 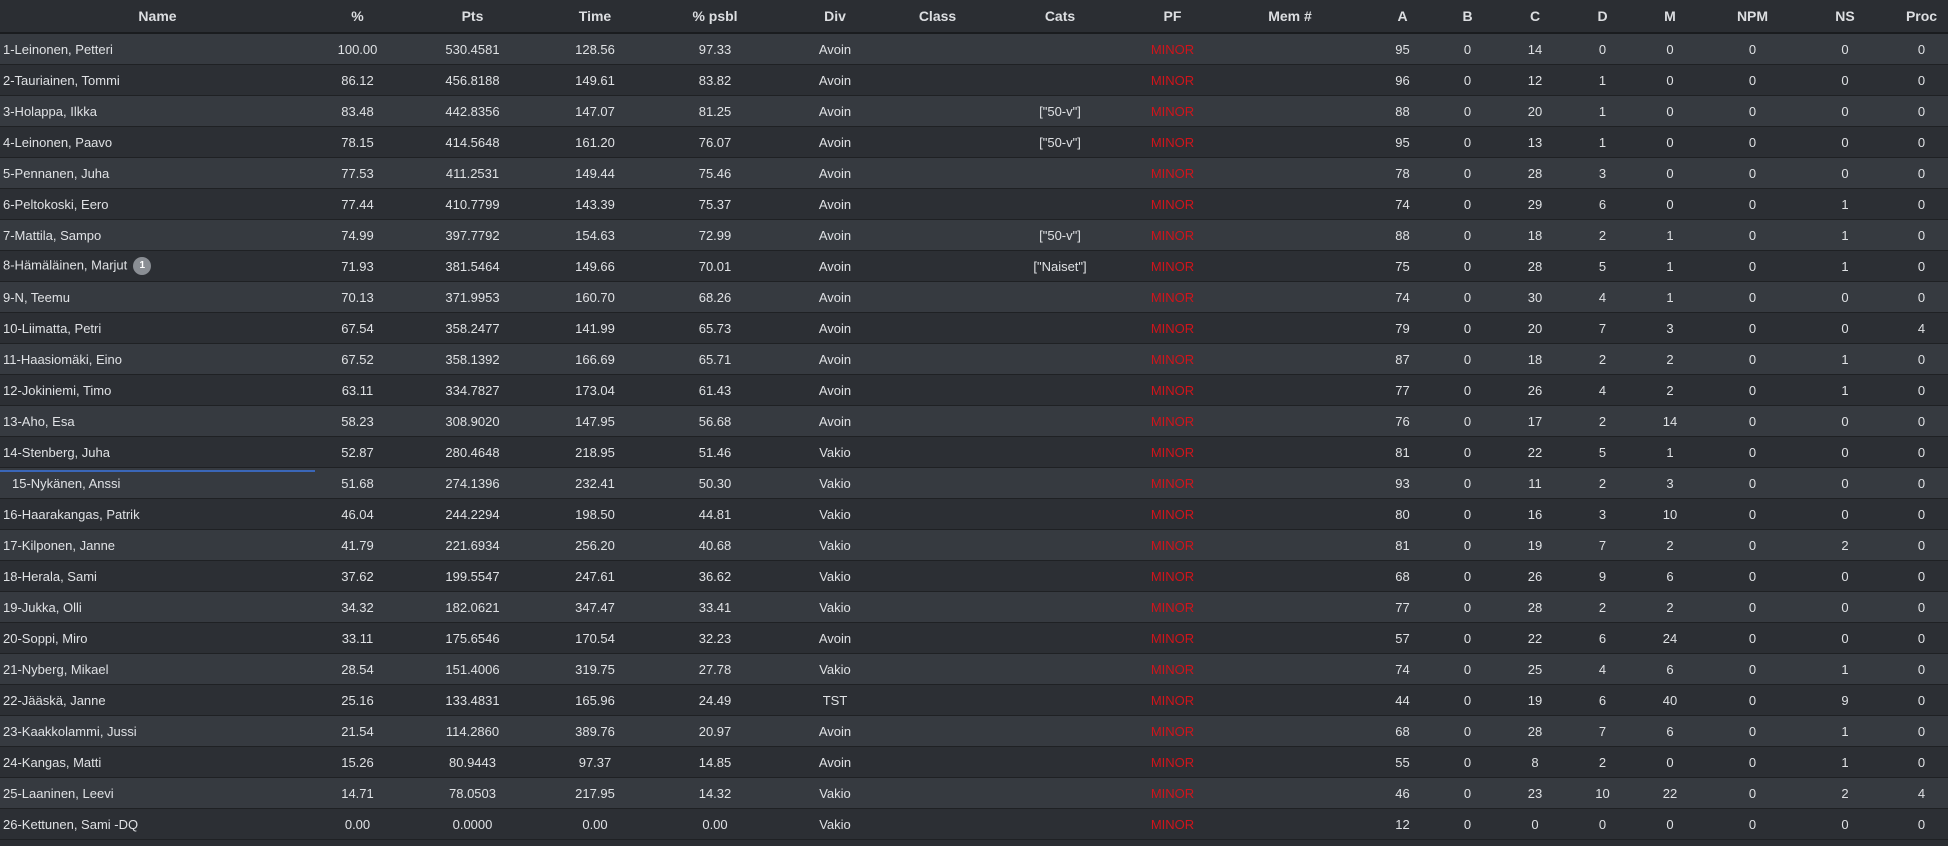 What do you see at coordinates (1845, 17) in the screenshot?
I see `column-header-ns: NS` at bounding box center [1845, 17].